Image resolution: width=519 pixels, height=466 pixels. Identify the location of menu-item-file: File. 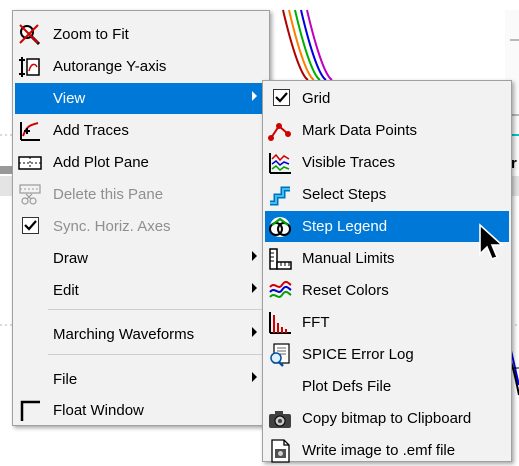
(141, 379).